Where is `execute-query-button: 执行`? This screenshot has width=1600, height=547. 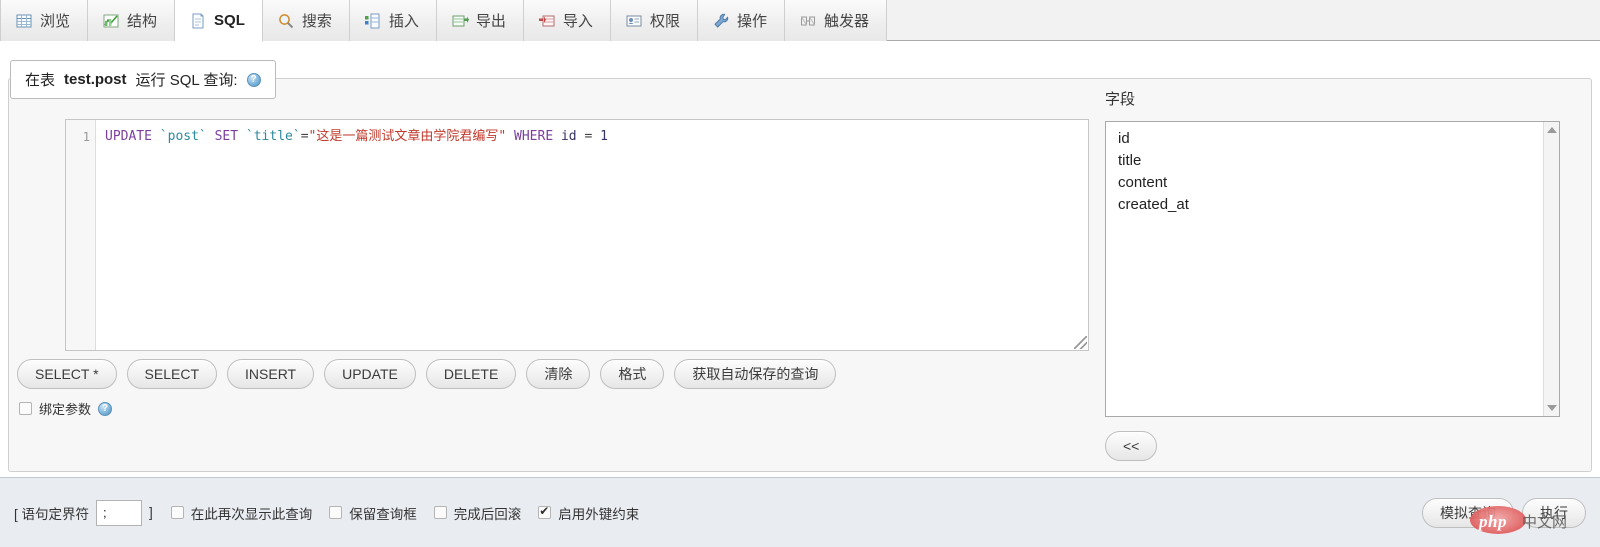 execute-query-button: 执行 is located at coordinates (1554, 512).